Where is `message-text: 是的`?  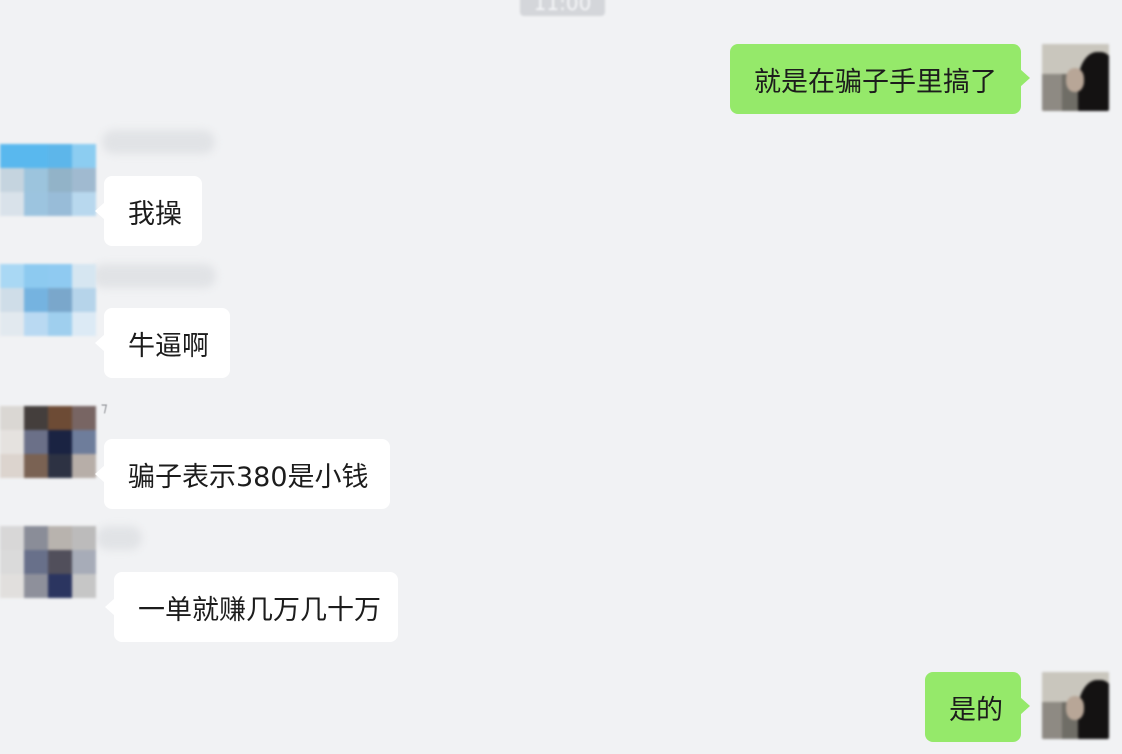
message-text: 是的 is located at coordinates (976, 710).